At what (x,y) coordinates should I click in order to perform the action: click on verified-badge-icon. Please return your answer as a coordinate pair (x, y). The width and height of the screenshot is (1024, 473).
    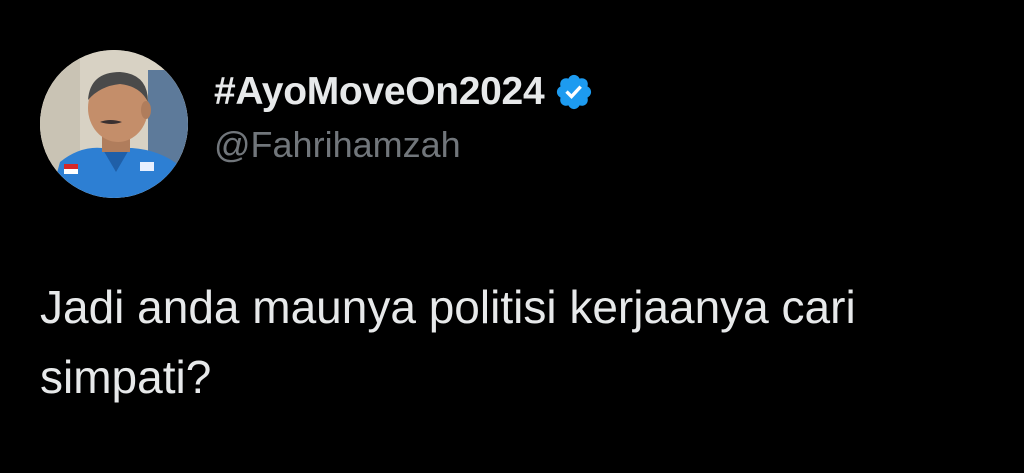
    Looking at the image, I should click on (574, 92).